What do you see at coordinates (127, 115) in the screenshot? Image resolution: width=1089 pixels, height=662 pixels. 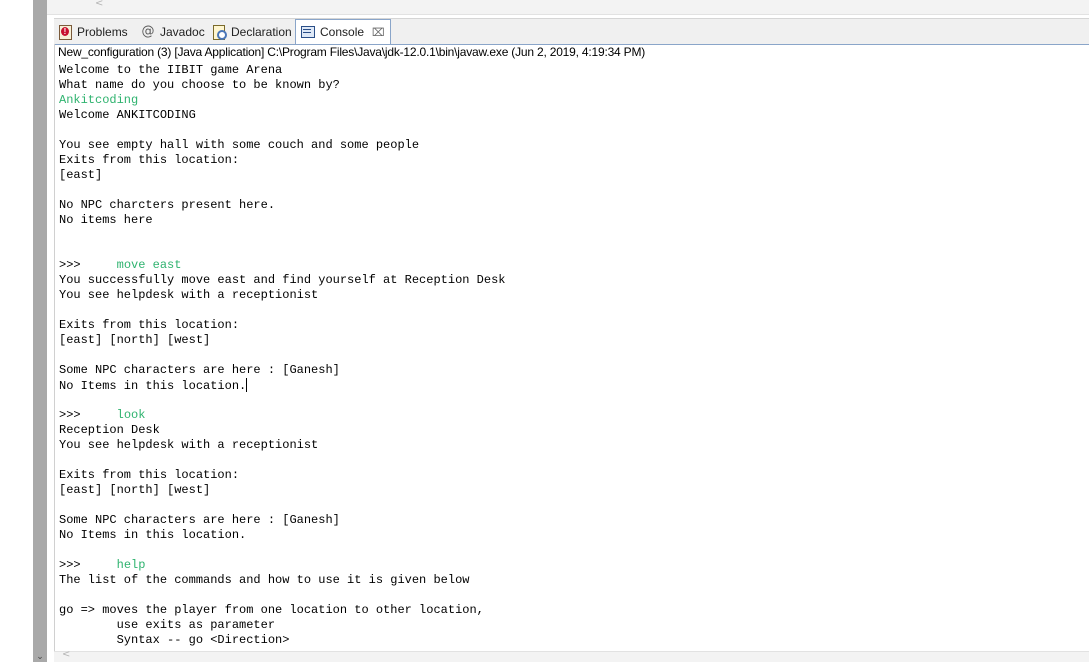 I see `console-line-text: Welcome ANKITCODING` at bounding box center [127, 115].